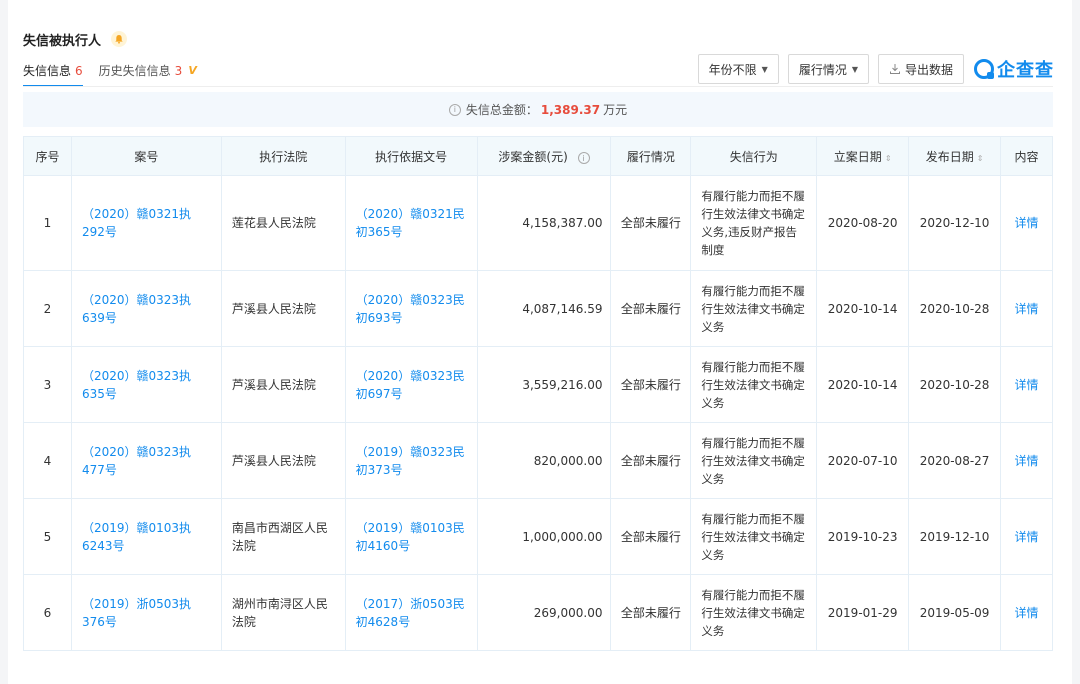 The width and height of the screenshot is (1080, 684). Describe the element at coordinates (146, 460) in the screenshot. I see `case-no-link: （2020）赣0323执477号` at that location.